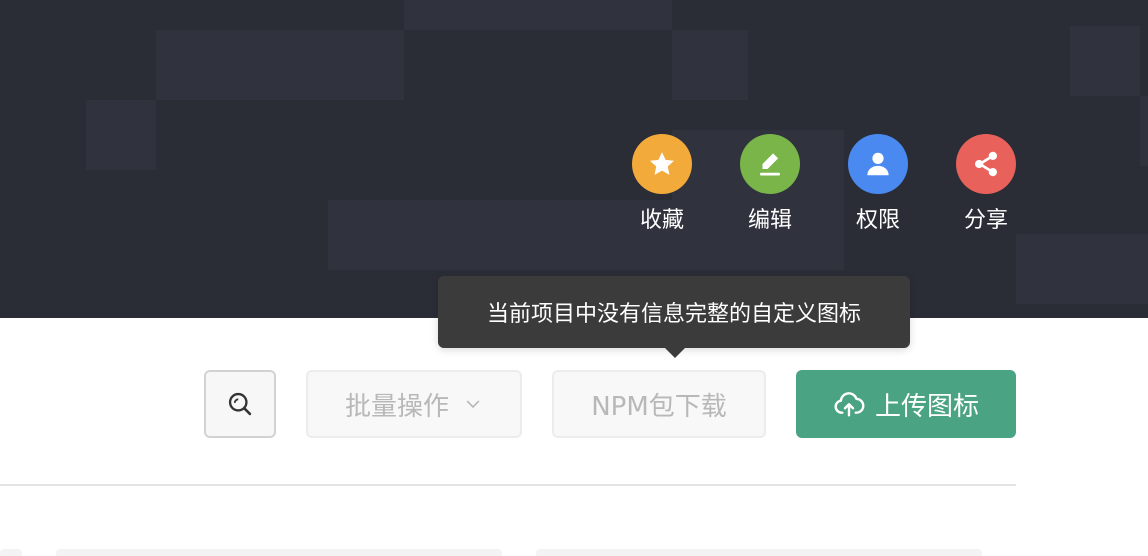  I want to click on divider, so click(508, 485).